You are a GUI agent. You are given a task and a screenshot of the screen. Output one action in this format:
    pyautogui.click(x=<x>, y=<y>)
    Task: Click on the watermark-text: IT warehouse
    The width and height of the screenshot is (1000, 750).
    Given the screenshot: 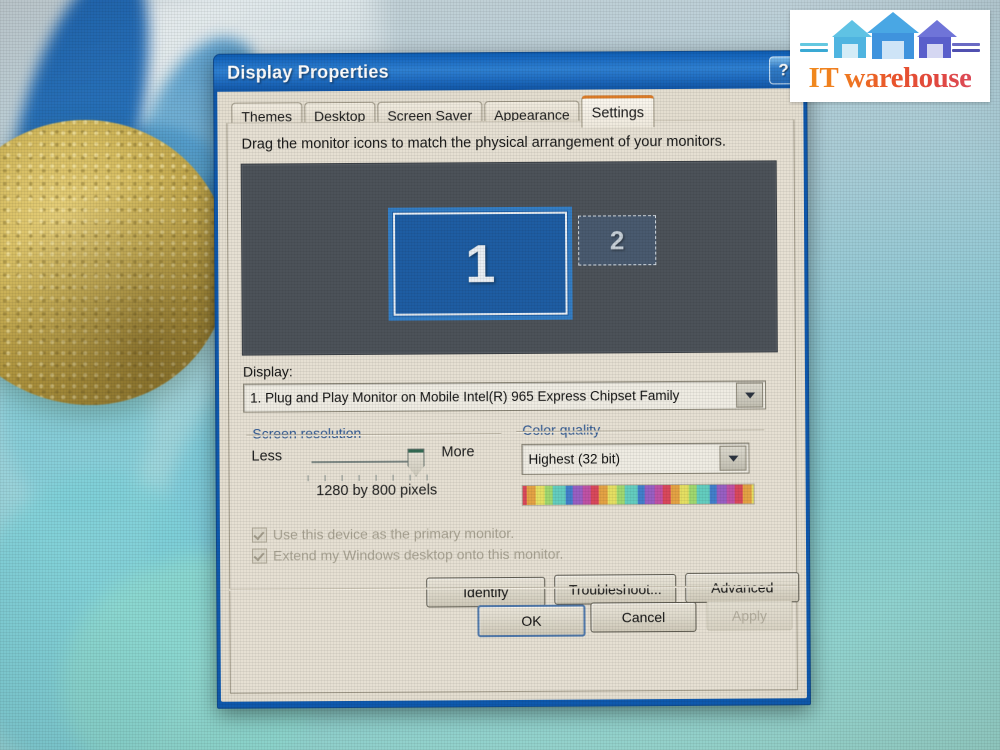 What is the action you would take?
    pyautogui.click(x=890, y=77)
    